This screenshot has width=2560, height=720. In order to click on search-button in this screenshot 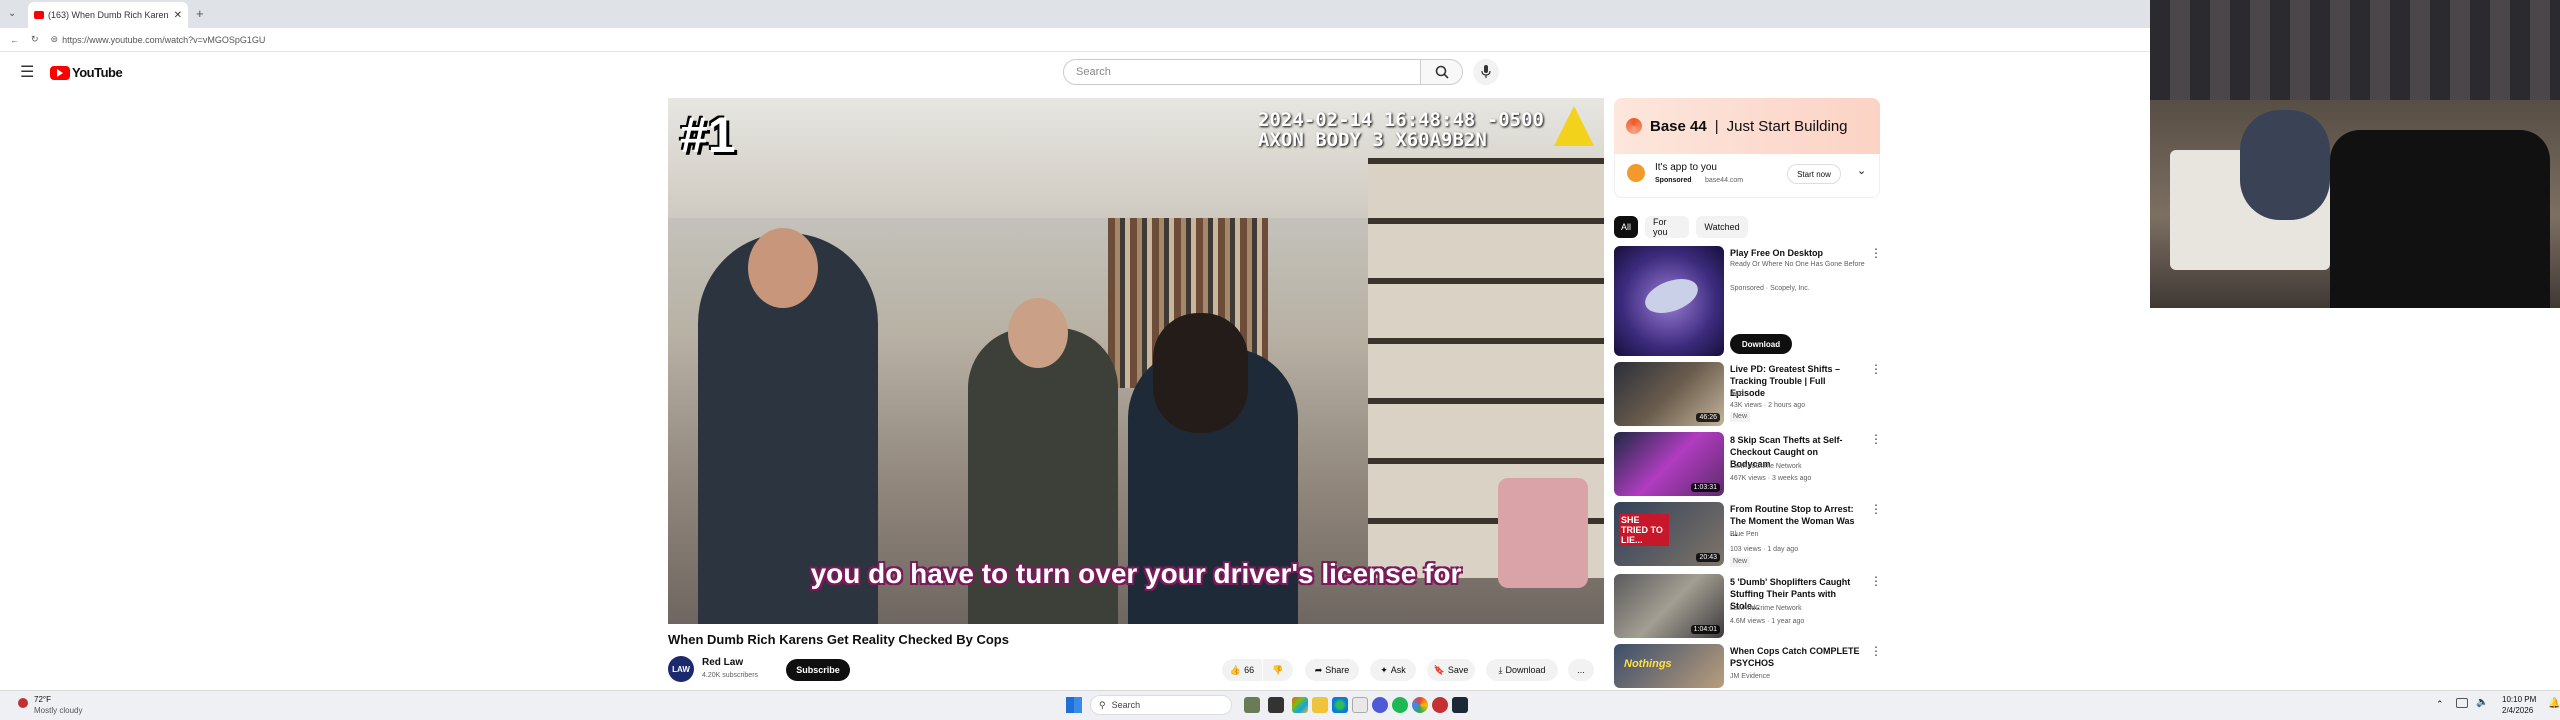, I will do `click(1442, 72)`.